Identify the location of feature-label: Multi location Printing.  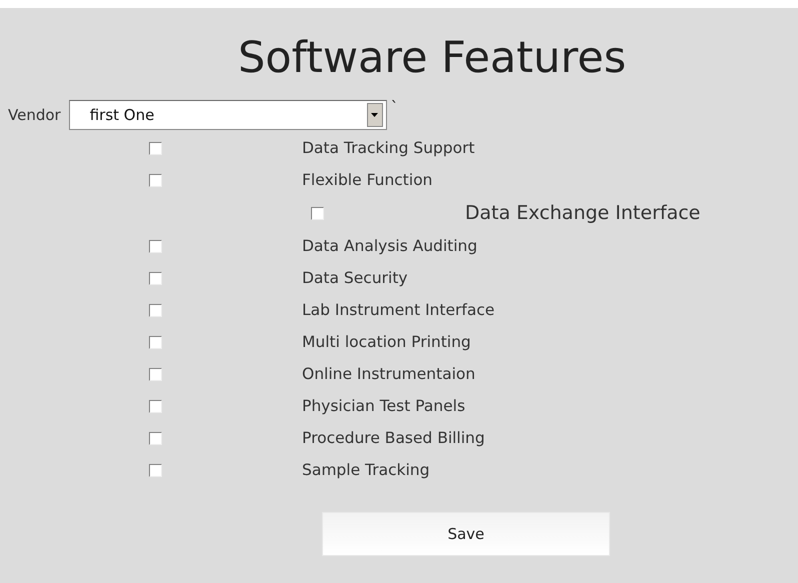
(386, 342).